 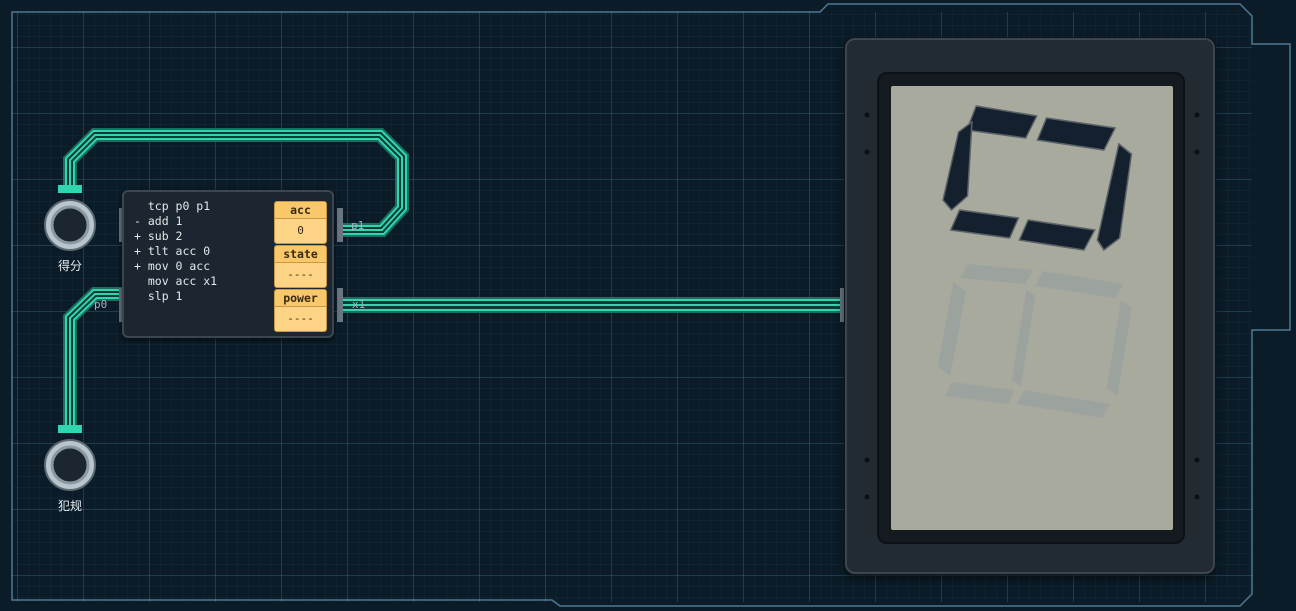 I want to click on code-line: slp 1, so click(x=158, y=296).